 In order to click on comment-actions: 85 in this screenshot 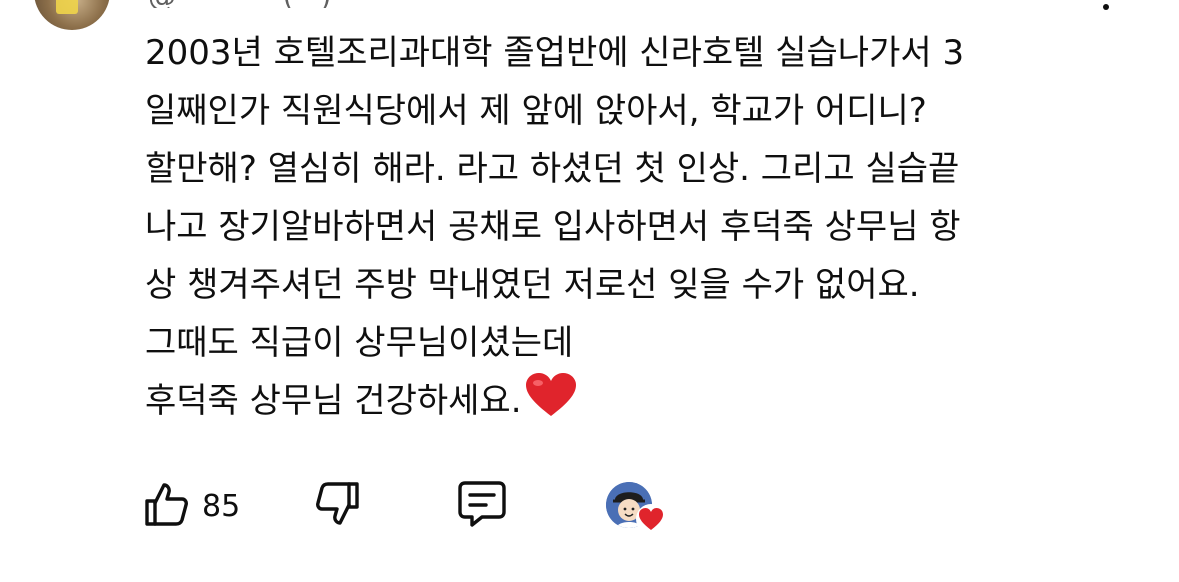, I will do `click(406, 506)`.